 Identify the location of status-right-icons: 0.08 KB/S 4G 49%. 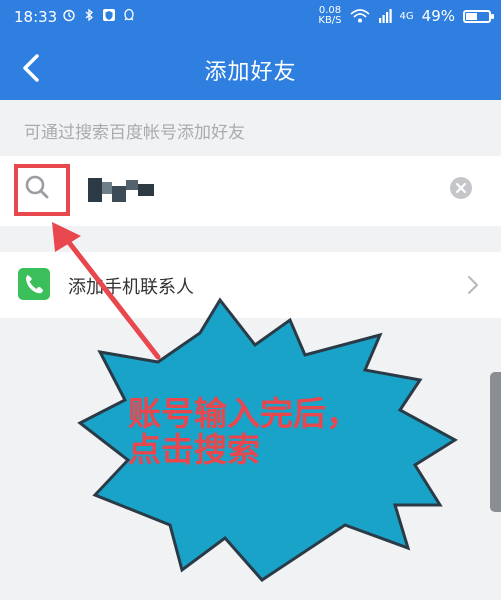
(406, 15).